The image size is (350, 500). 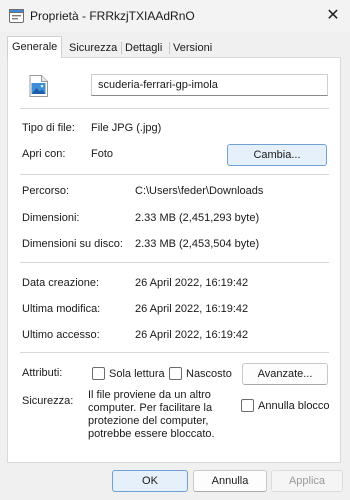 What do you see at coordinates (294, 406) in the screenshot?
I see `unblock-label: Annulla blocco` at bounding box center [294, 406].